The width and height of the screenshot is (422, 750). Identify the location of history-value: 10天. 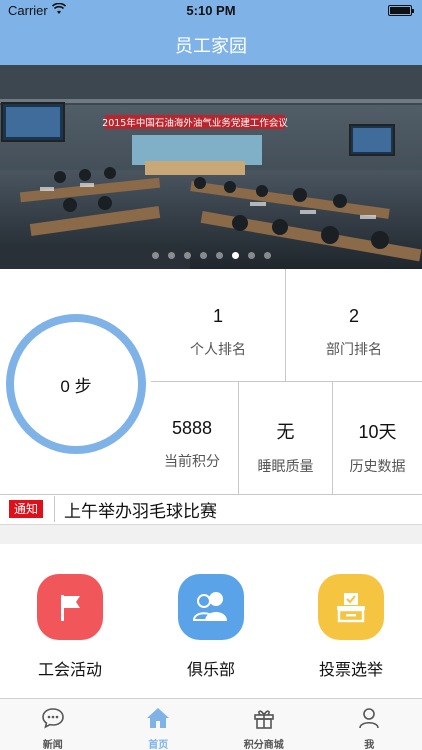
(377, 432).